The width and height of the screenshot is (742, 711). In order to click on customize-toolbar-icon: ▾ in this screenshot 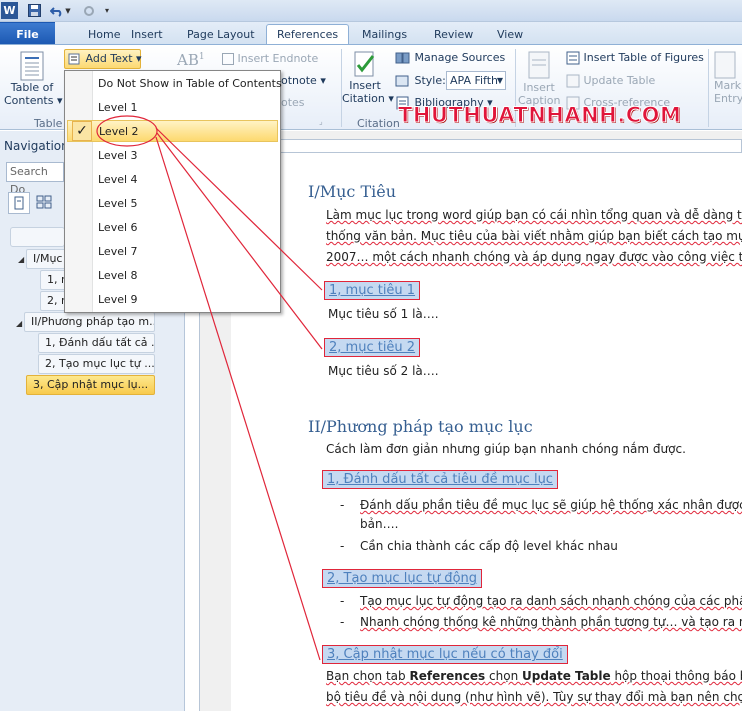, I will do `click(107, 10)`.